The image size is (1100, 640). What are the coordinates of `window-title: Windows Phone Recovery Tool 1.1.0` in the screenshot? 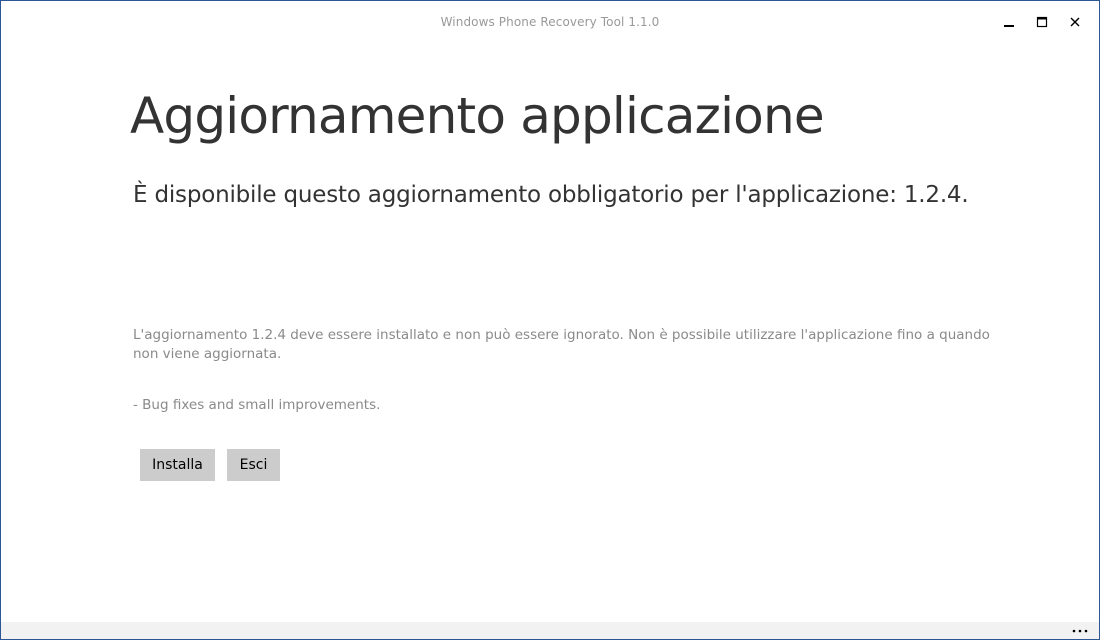 It's located at (550, 22).